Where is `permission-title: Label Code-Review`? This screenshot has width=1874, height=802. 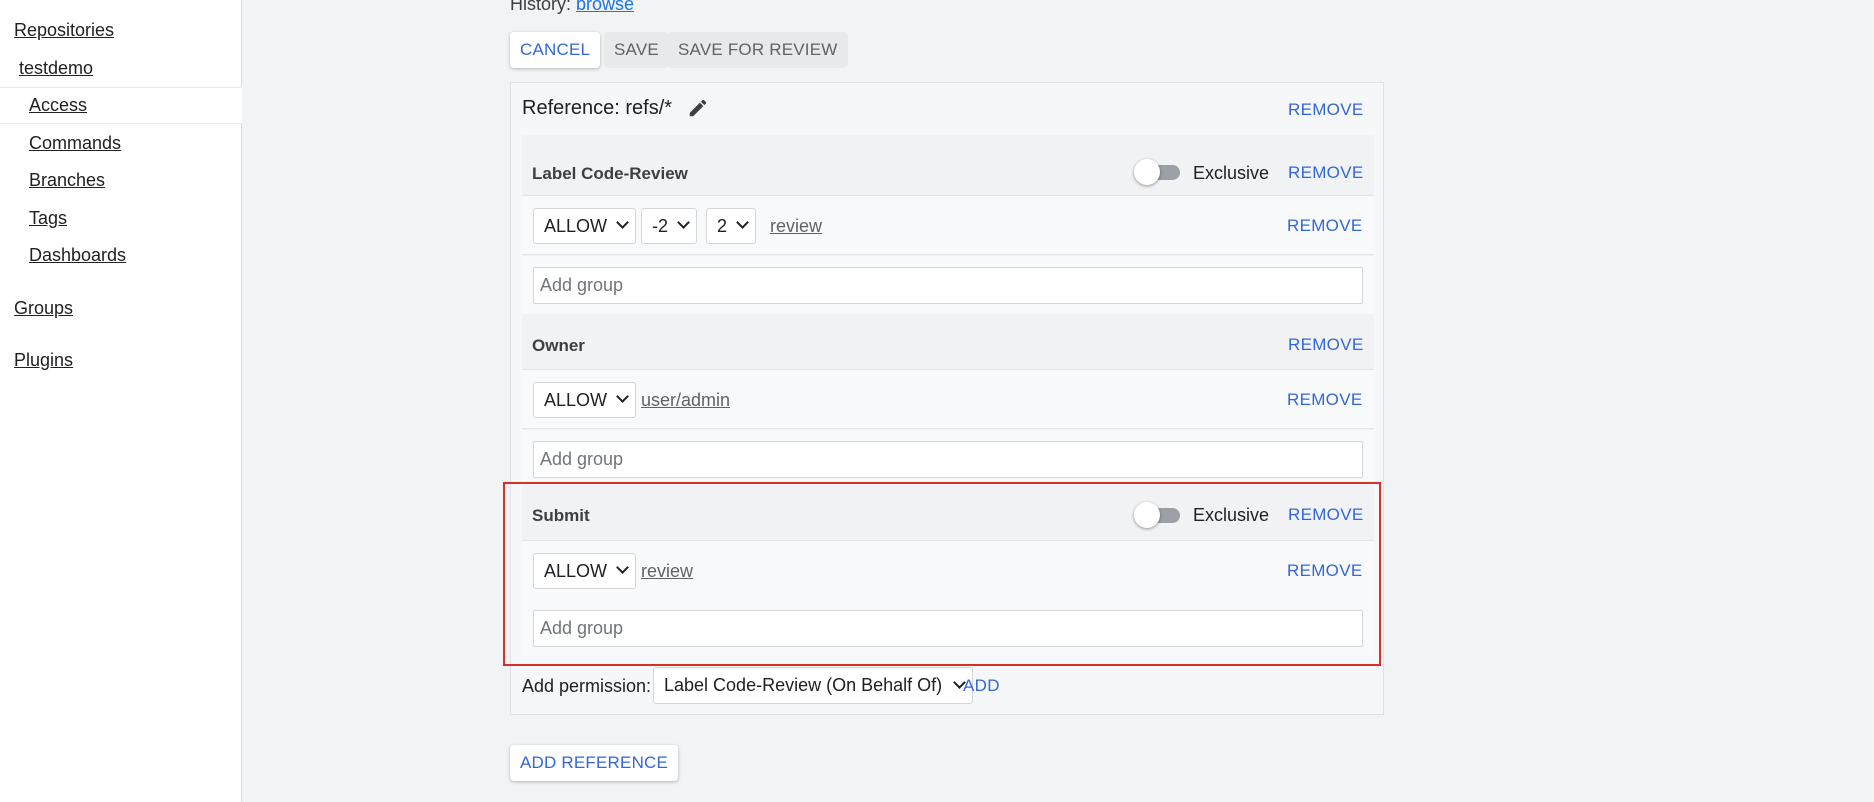 permission-title: Label Code-Review is located at coordinates (610, 173).